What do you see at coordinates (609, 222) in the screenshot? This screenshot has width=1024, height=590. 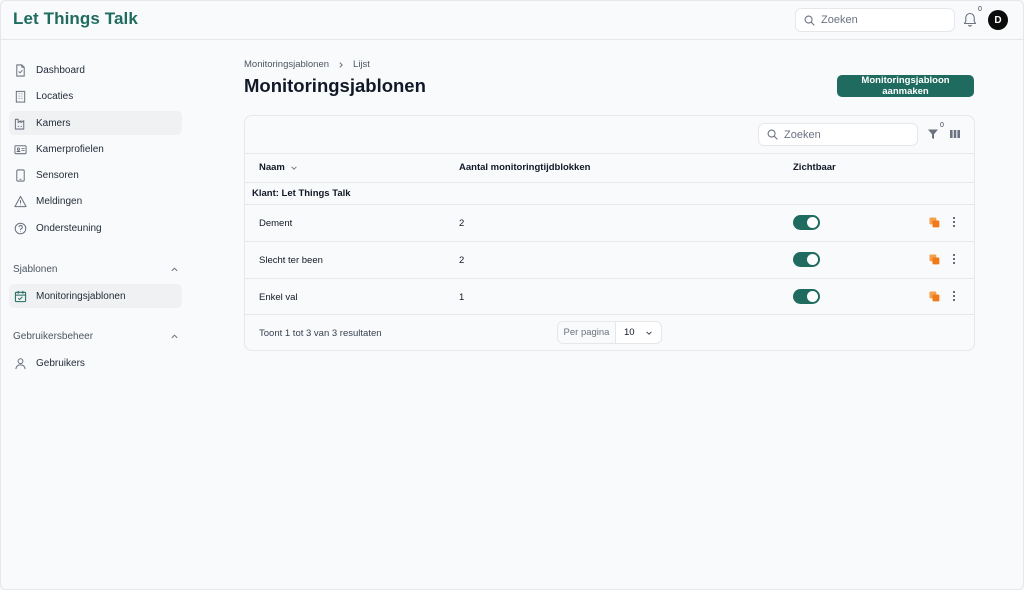 I see `table-row: Dement 2` at bounding box center [609, 222].